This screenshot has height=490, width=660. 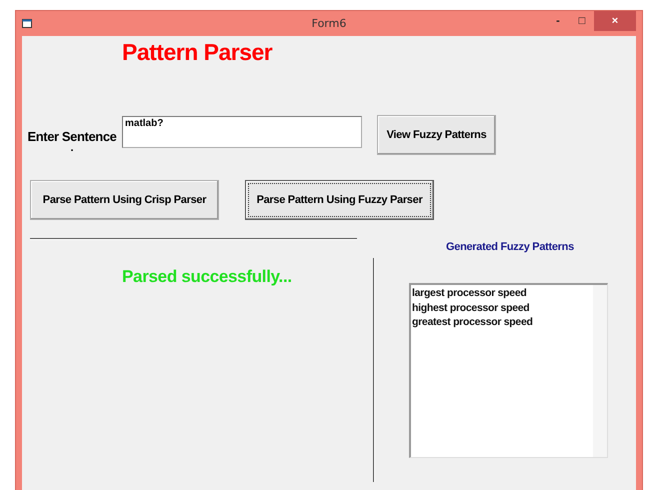 What do you see at coordinates (242, 132) in the screenshot?
I see `sentence-field: matlab?` at bounding box center [242, 132].